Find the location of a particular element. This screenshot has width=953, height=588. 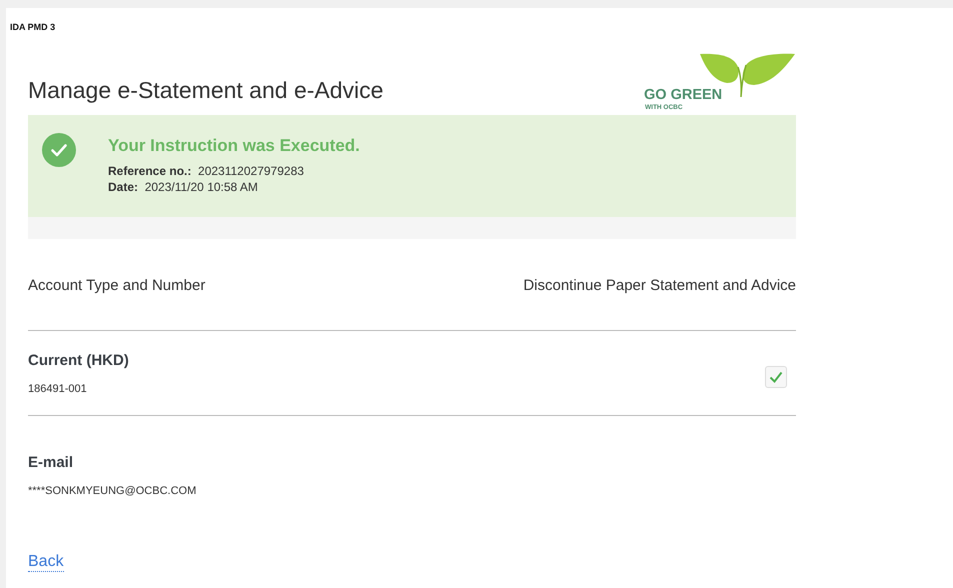

check-circle-icon is located at coordinates (59, 150).